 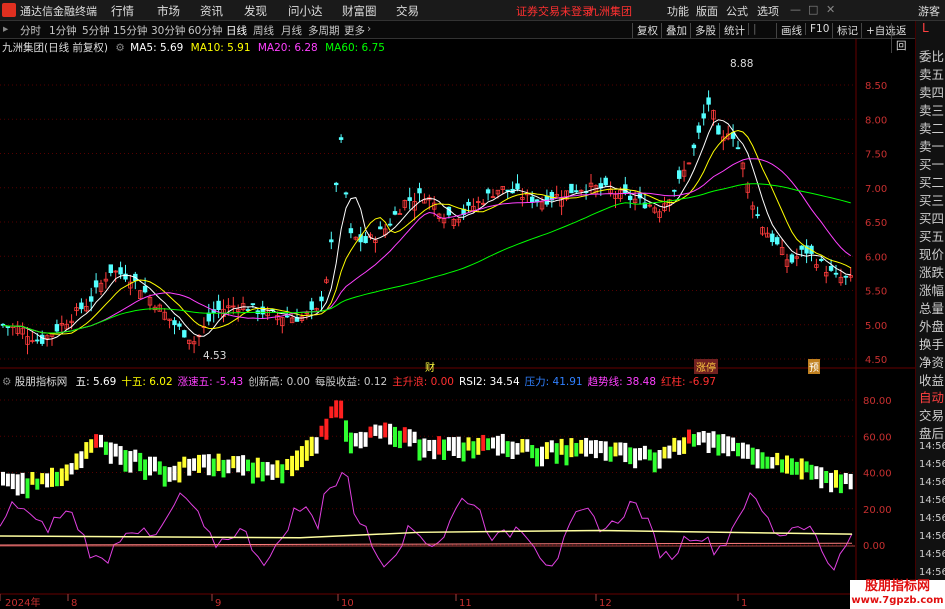 What do you see at coordinates (707, 11) in the screenshot?
I see `menu-item-banmian: 版面` at bounding box center [707, 11].